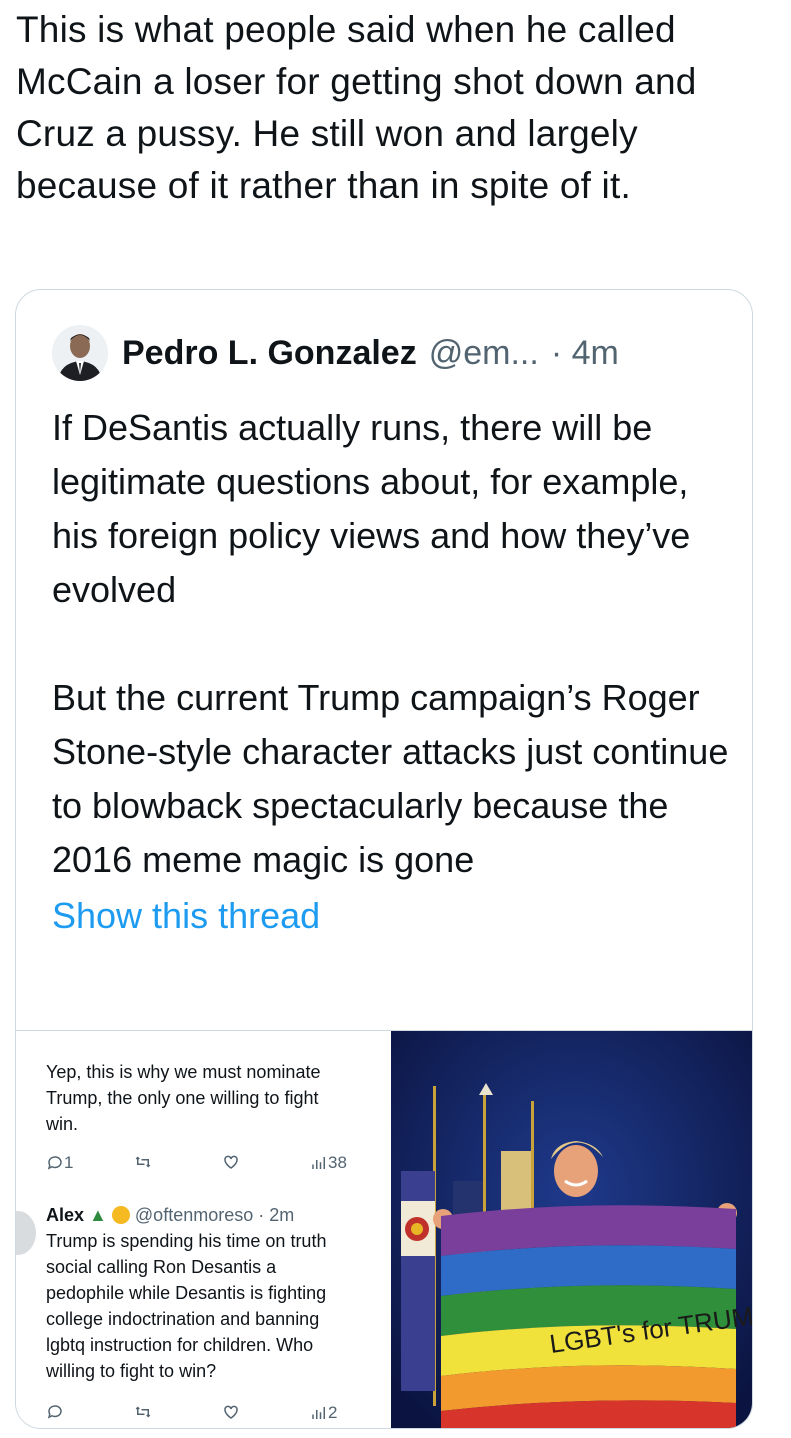 Image resolution: width=791 pixels, height=1438 pixels. I want to click on views-count: 38, so click(337, 1162).